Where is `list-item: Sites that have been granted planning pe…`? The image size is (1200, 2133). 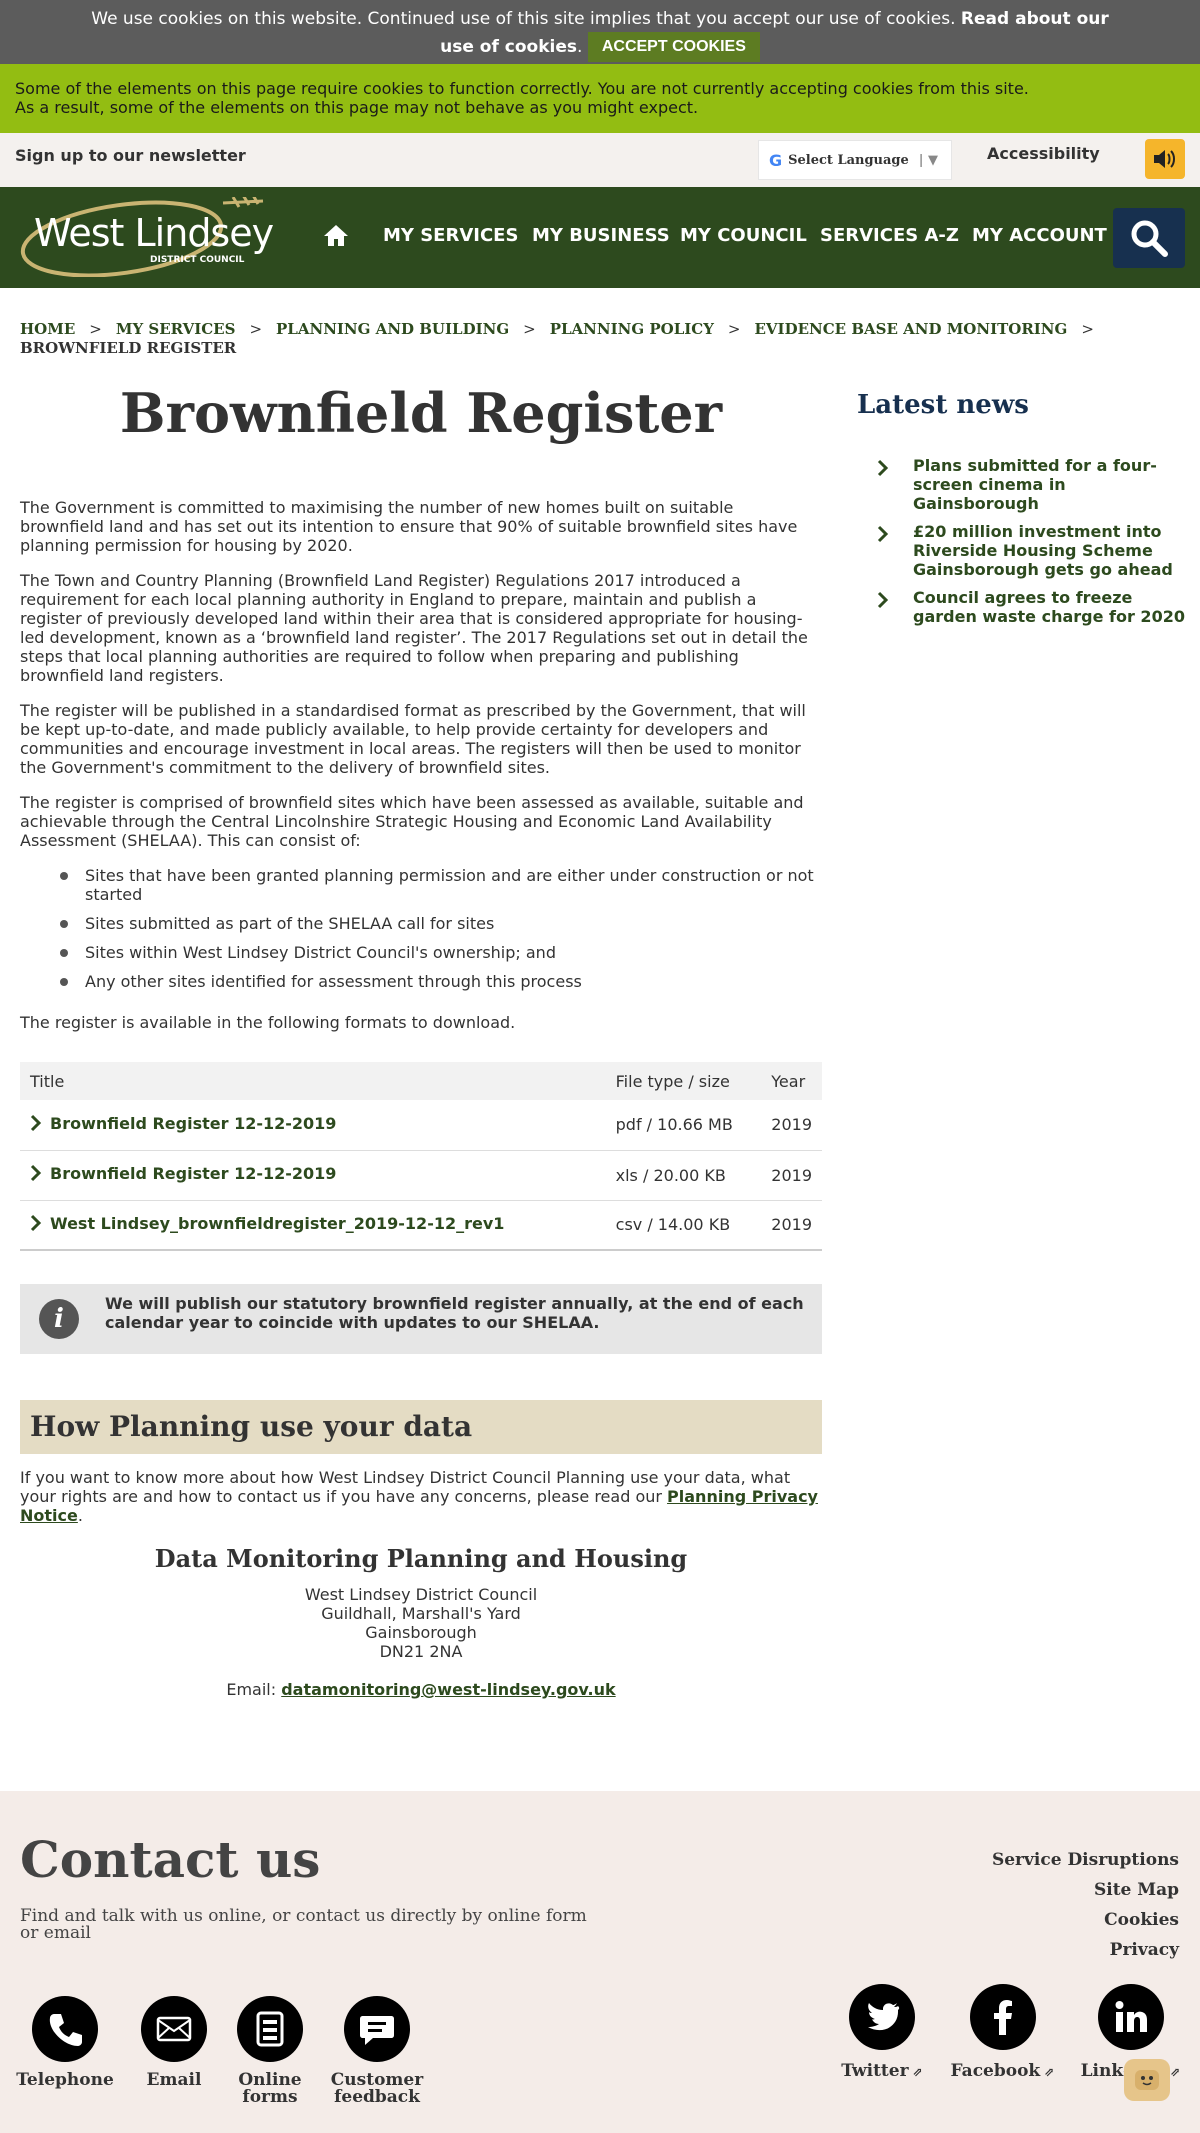 list-item: Sites that have been granted planning pe… is located at coordinates (440, 885).